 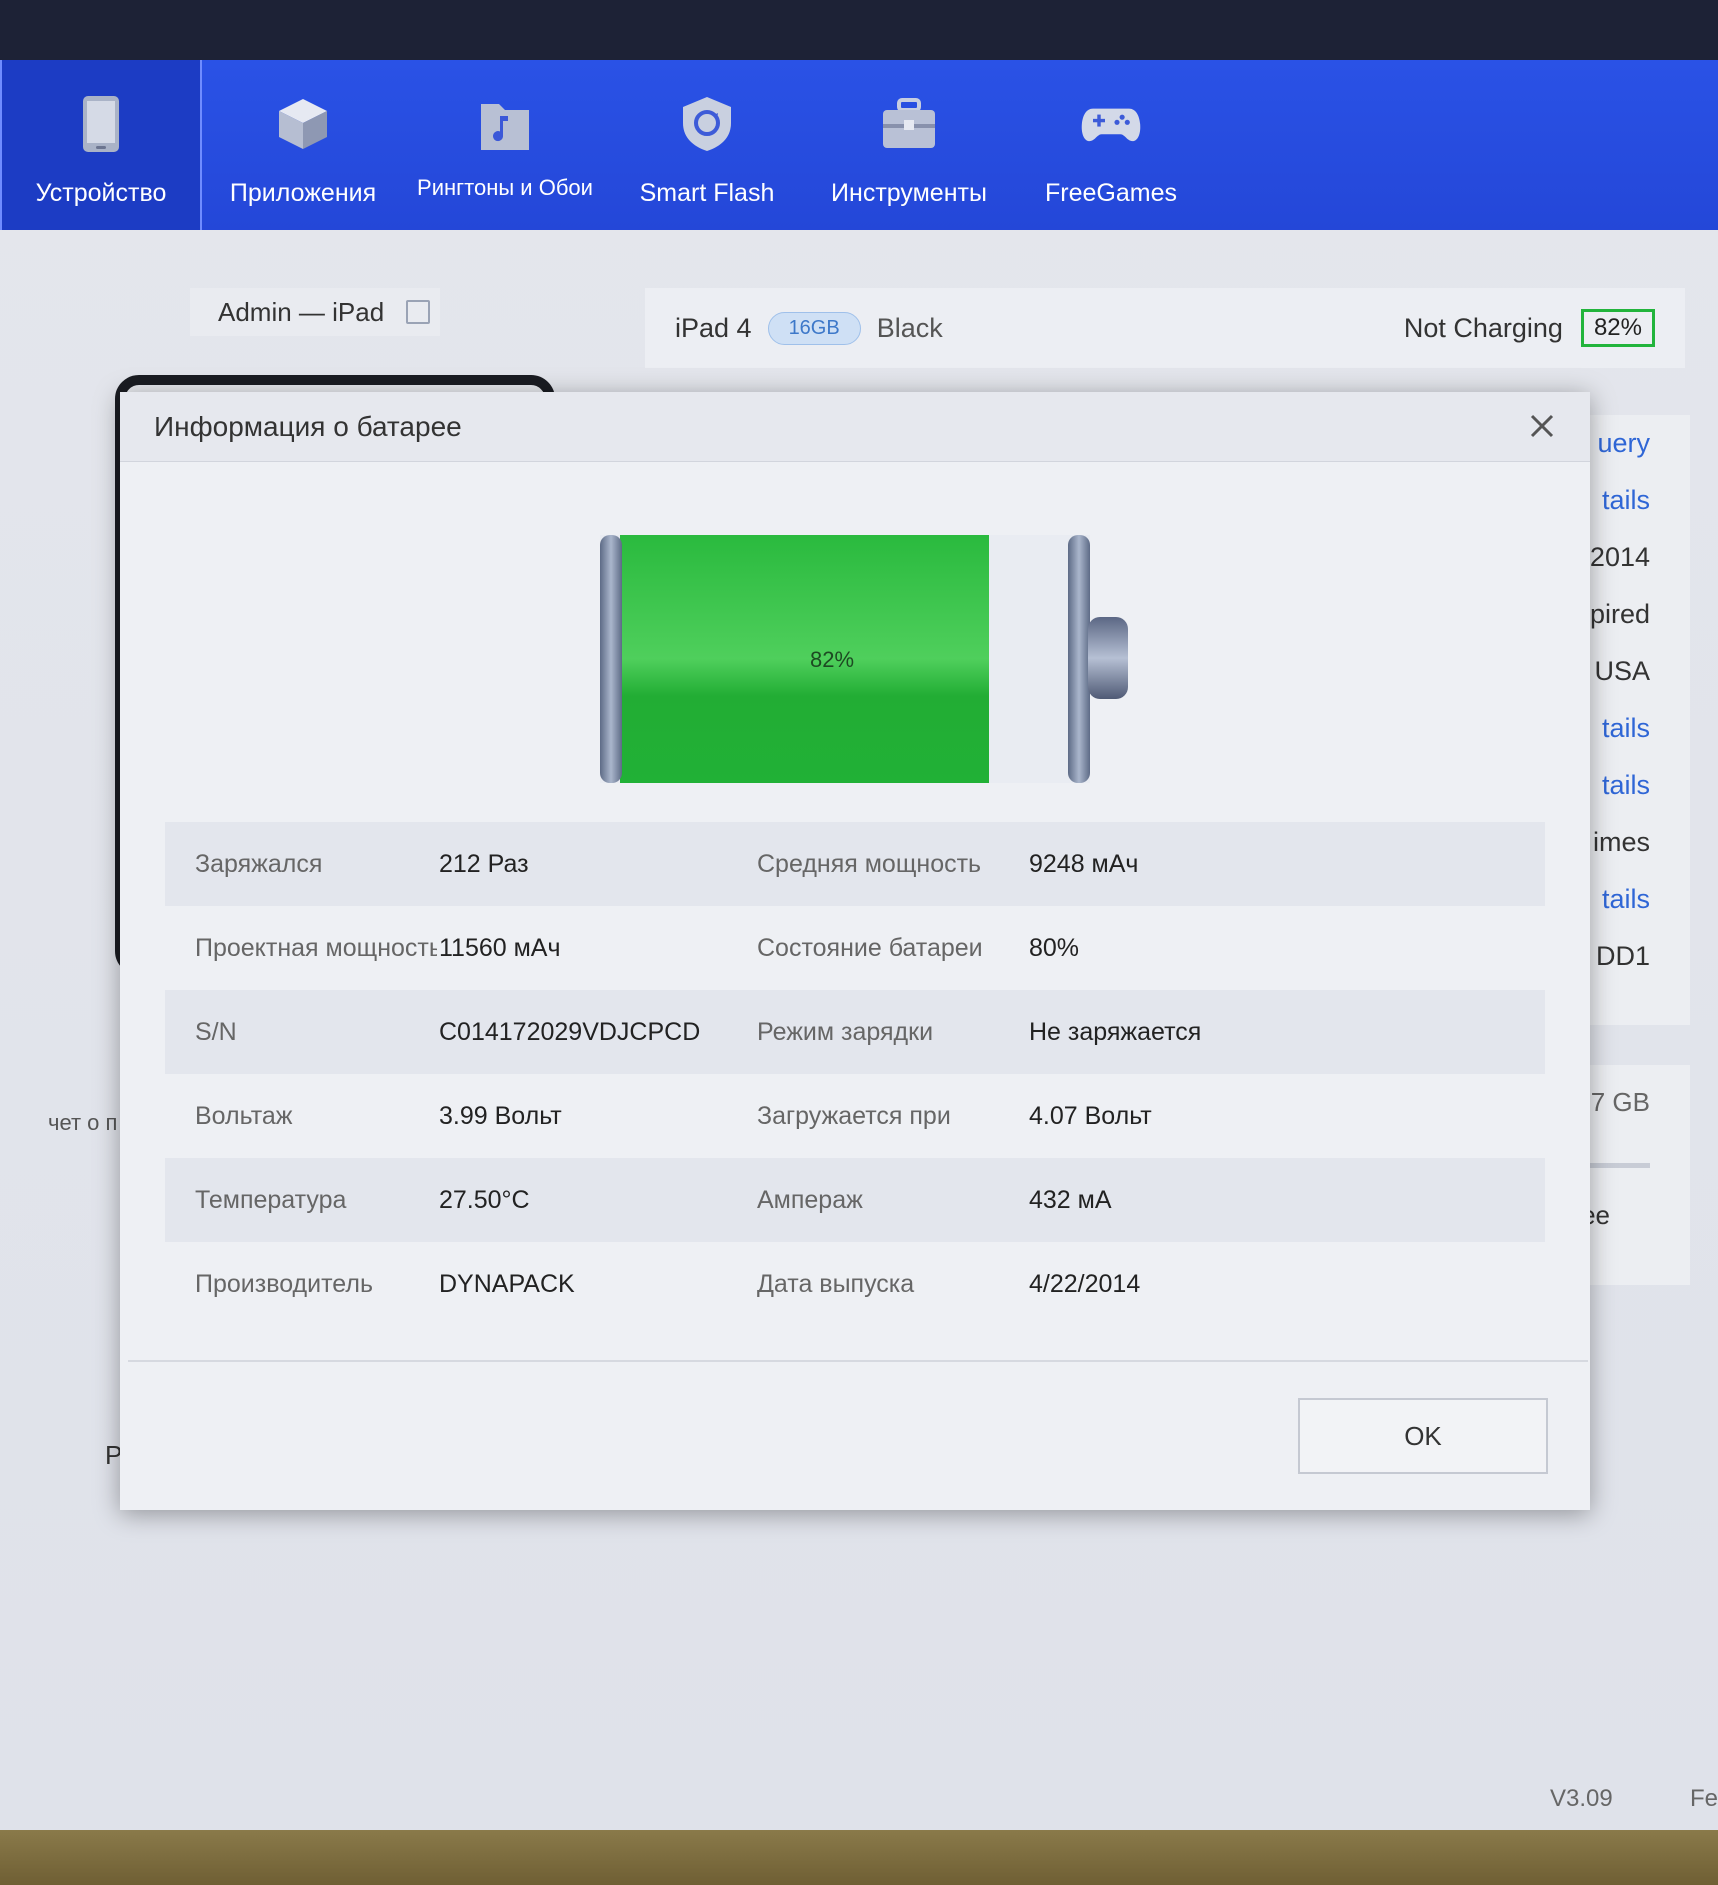 What do you see at coordinates (1704, 1799) in the screenshot?
I see `footer-link: Fe` at bounding box center [1704, 1799].